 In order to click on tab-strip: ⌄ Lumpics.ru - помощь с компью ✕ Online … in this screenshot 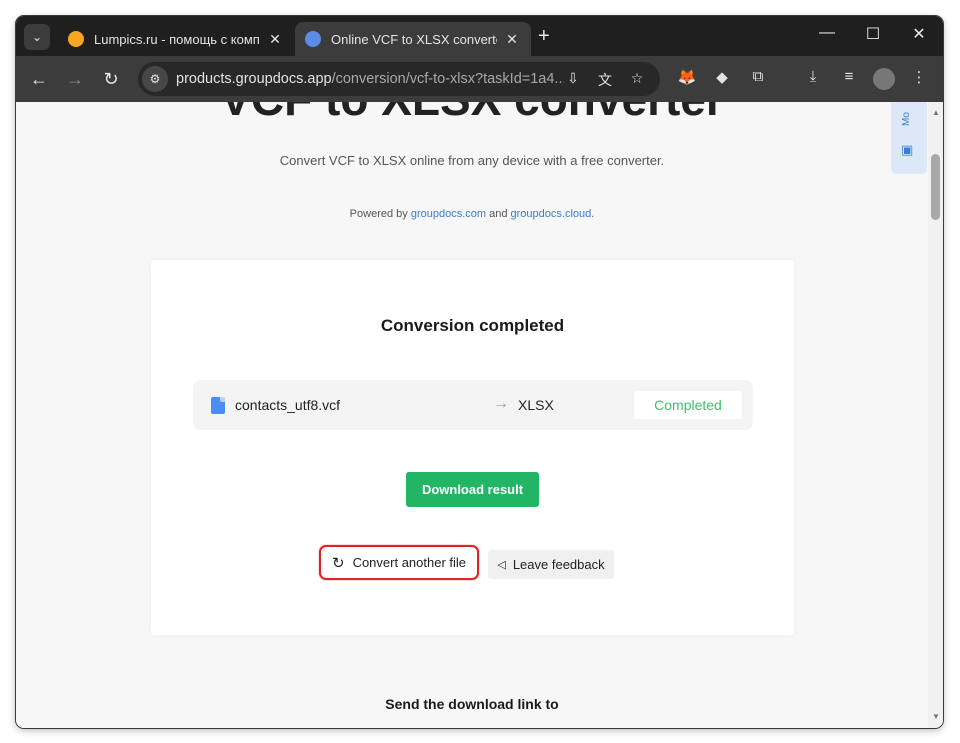, I will do `click(479, 36)`.